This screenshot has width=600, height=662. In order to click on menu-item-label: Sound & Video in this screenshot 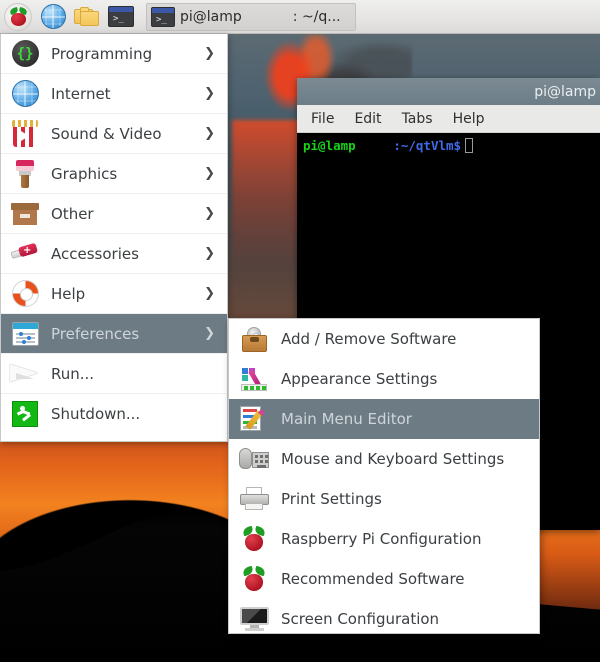, I will do `click(106, 133)`.